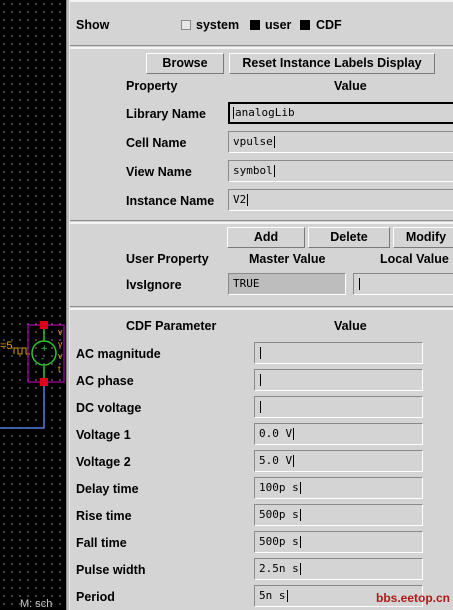 This screenshot has width=453, height=610. I want to click on show-section: Show system user CDF, so click(261, 23).